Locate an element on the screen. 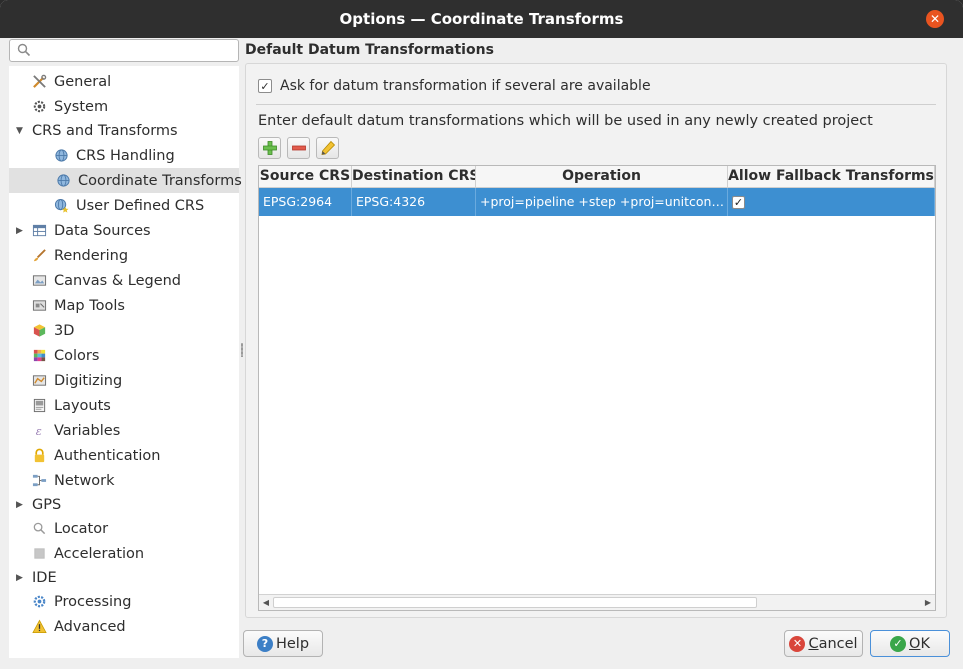 This screenshot has height=669, width=963. edit-icon is located at coordinates (328, 147).